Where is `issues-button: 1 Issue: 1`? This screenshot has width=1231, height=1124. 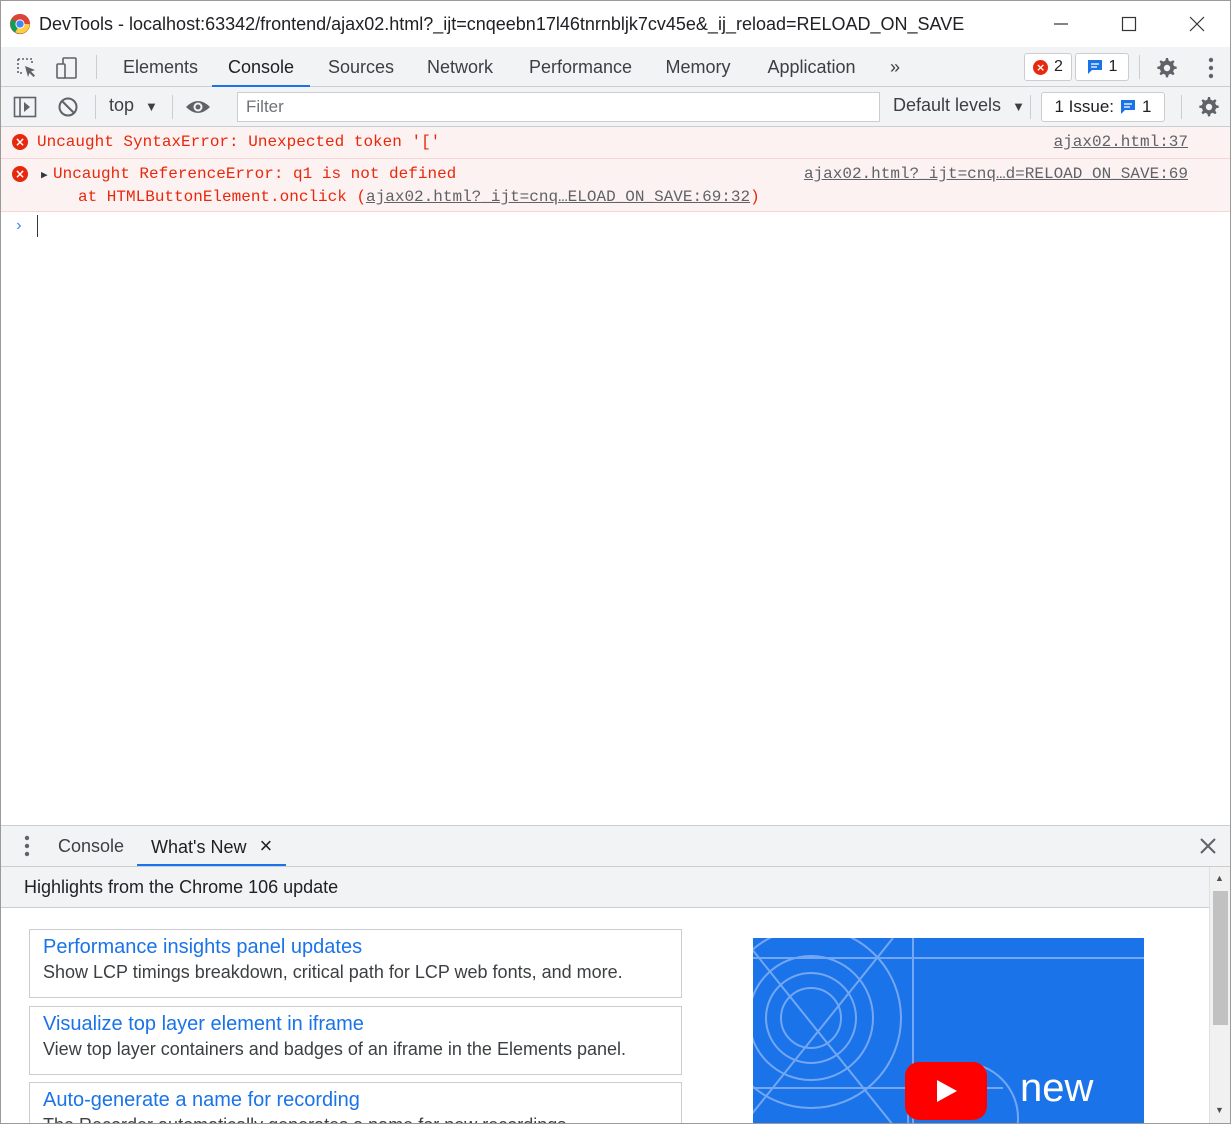 issues-button: 1 Issue: 1 is located at coordinates (1103, 107).